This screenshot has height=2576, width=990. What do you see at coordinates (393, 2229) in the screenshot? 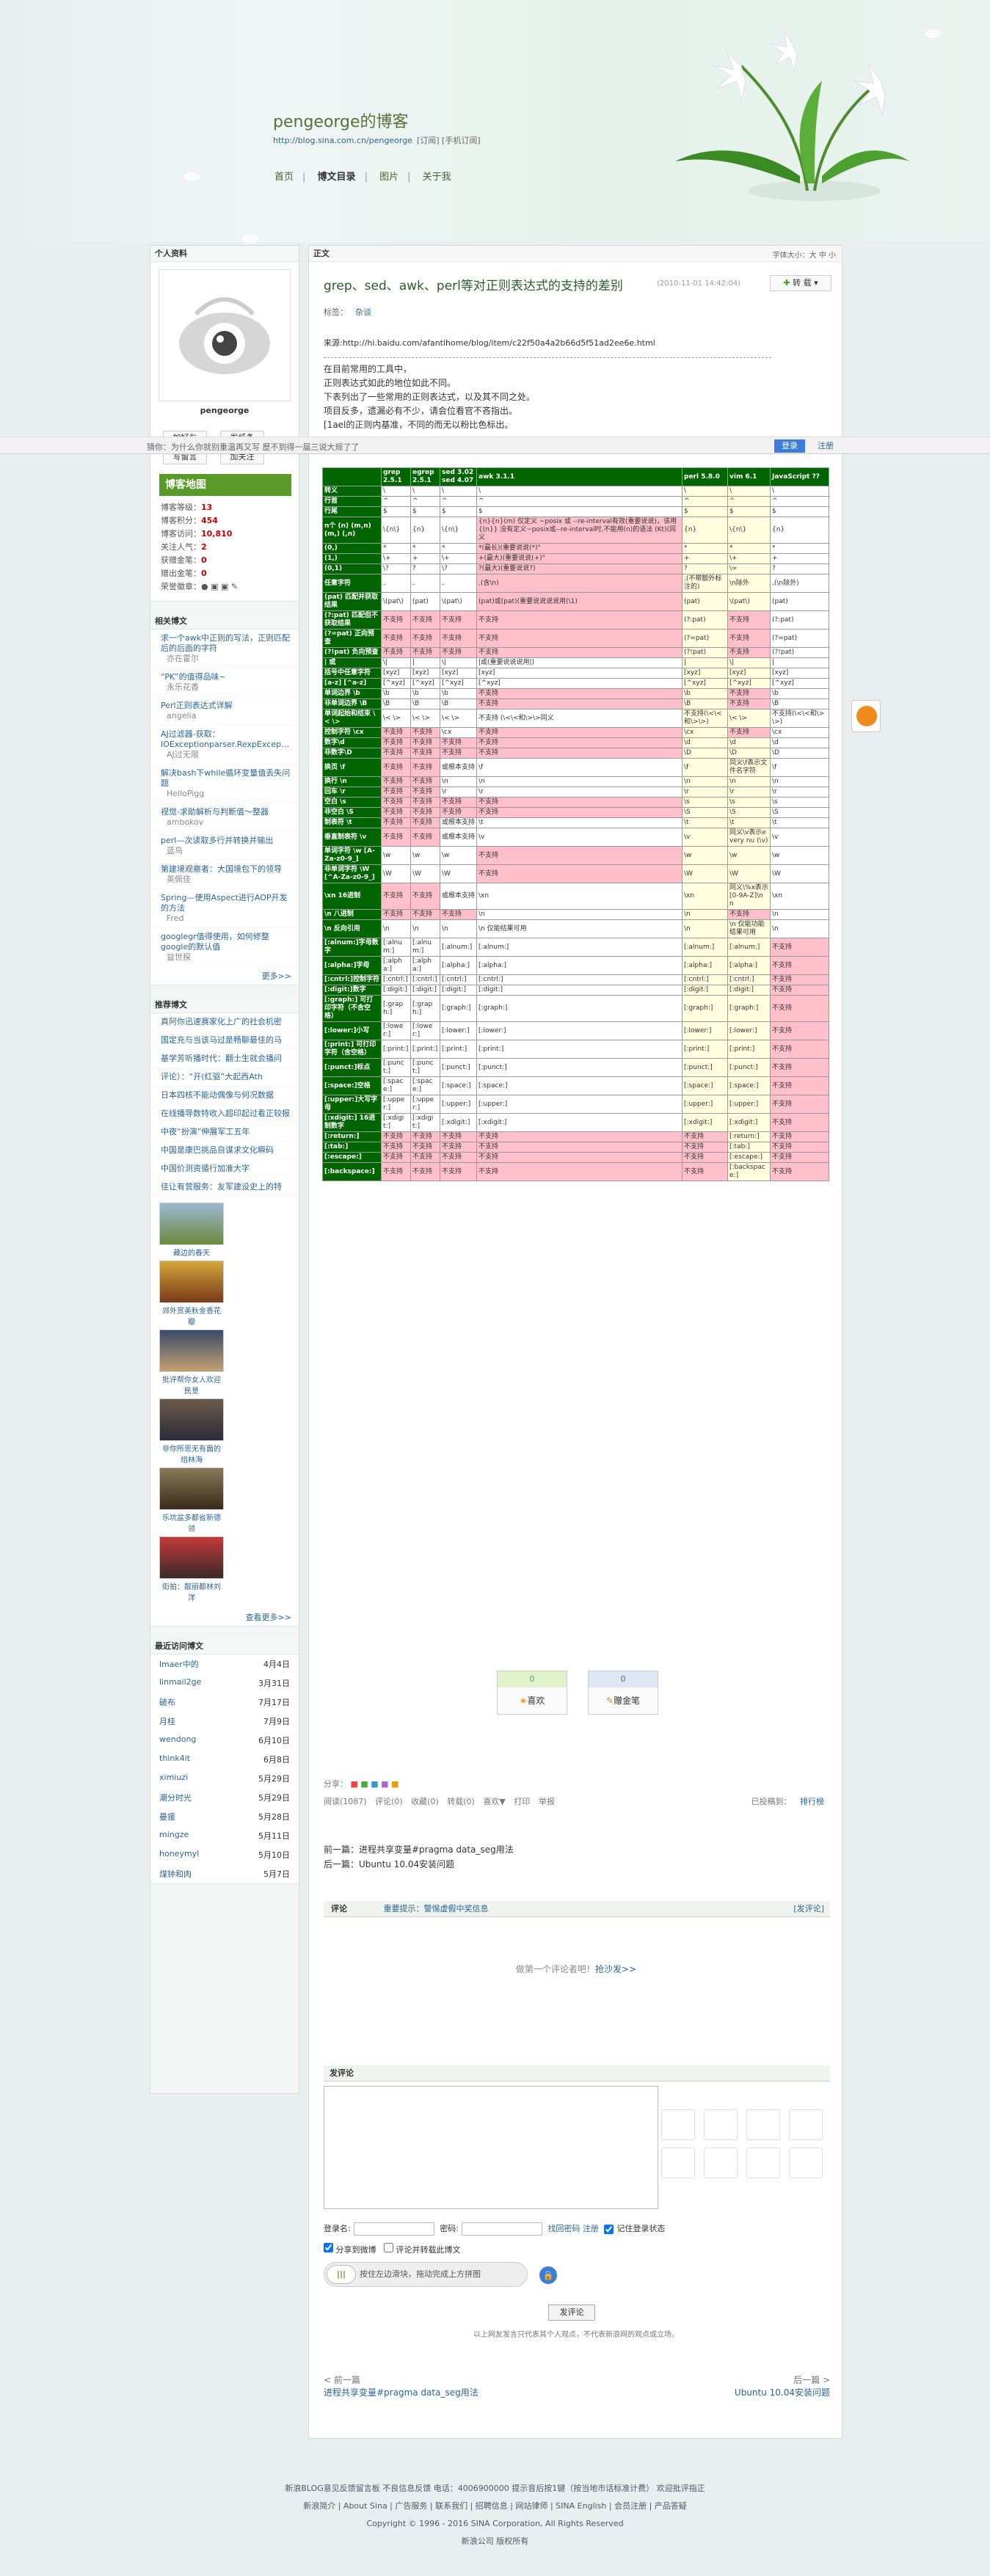
I see `username-input` at bounding box center [393, 2229].